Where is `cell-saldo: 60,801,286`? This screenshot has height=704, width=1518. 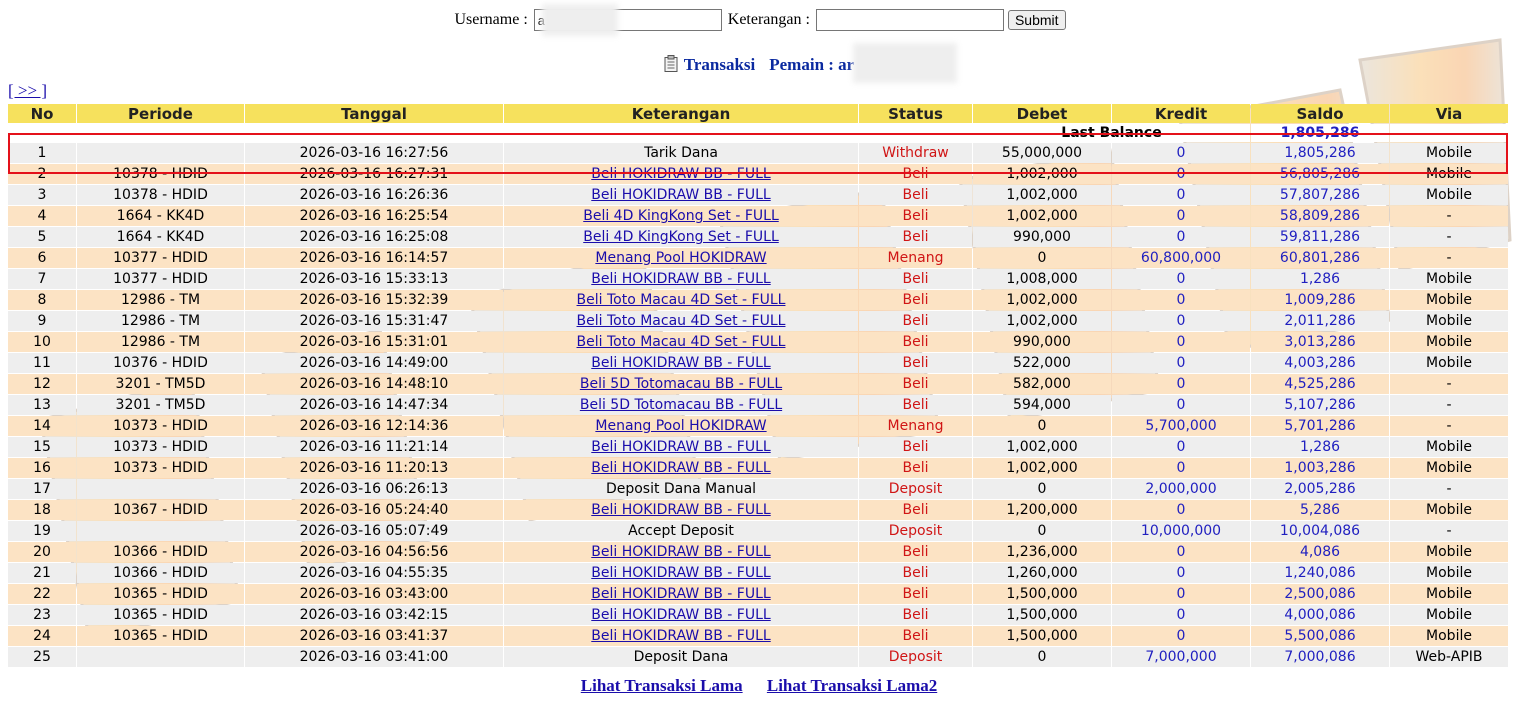 cell-saldo: 60,801,286 is located at coordinates (1320, 258).